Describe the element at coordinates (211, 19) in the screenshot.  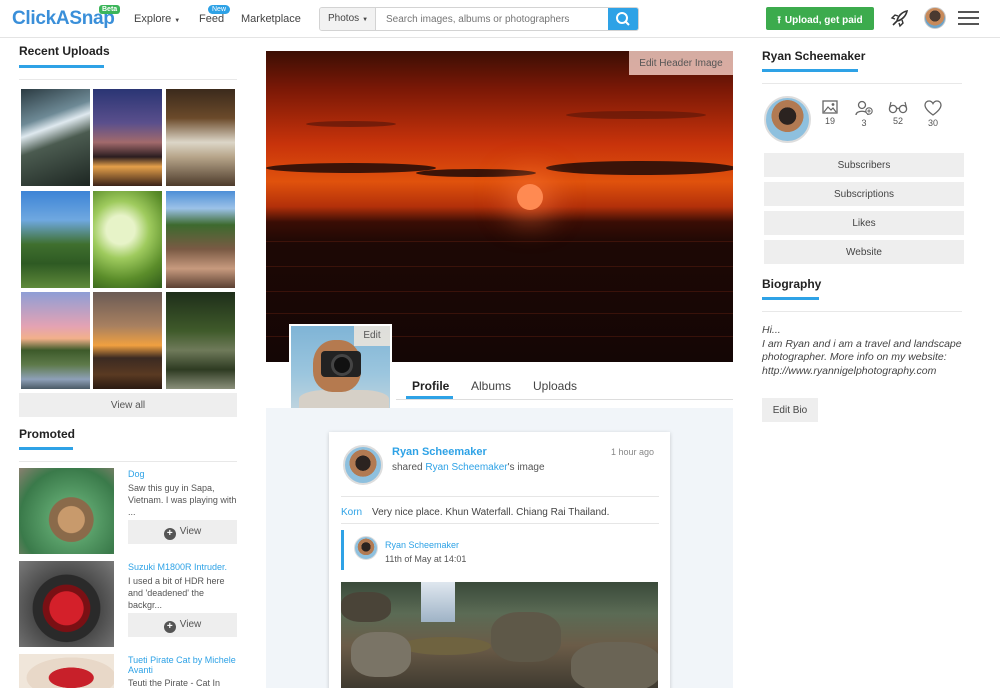
I see `nav-feed: Feed` at that location.